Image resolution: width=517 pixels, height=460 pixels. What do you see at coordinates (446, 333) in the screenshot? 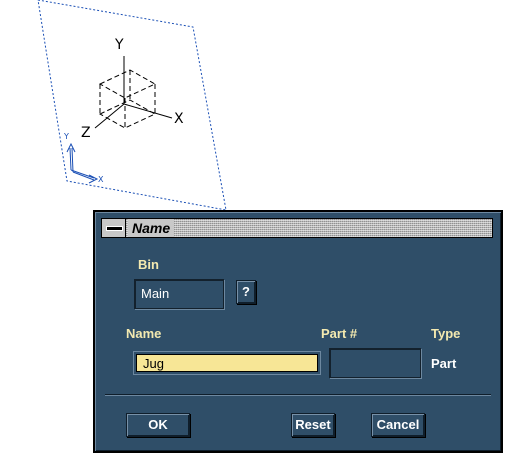
I see `type-label: Type` at bounding box center [446, 333].